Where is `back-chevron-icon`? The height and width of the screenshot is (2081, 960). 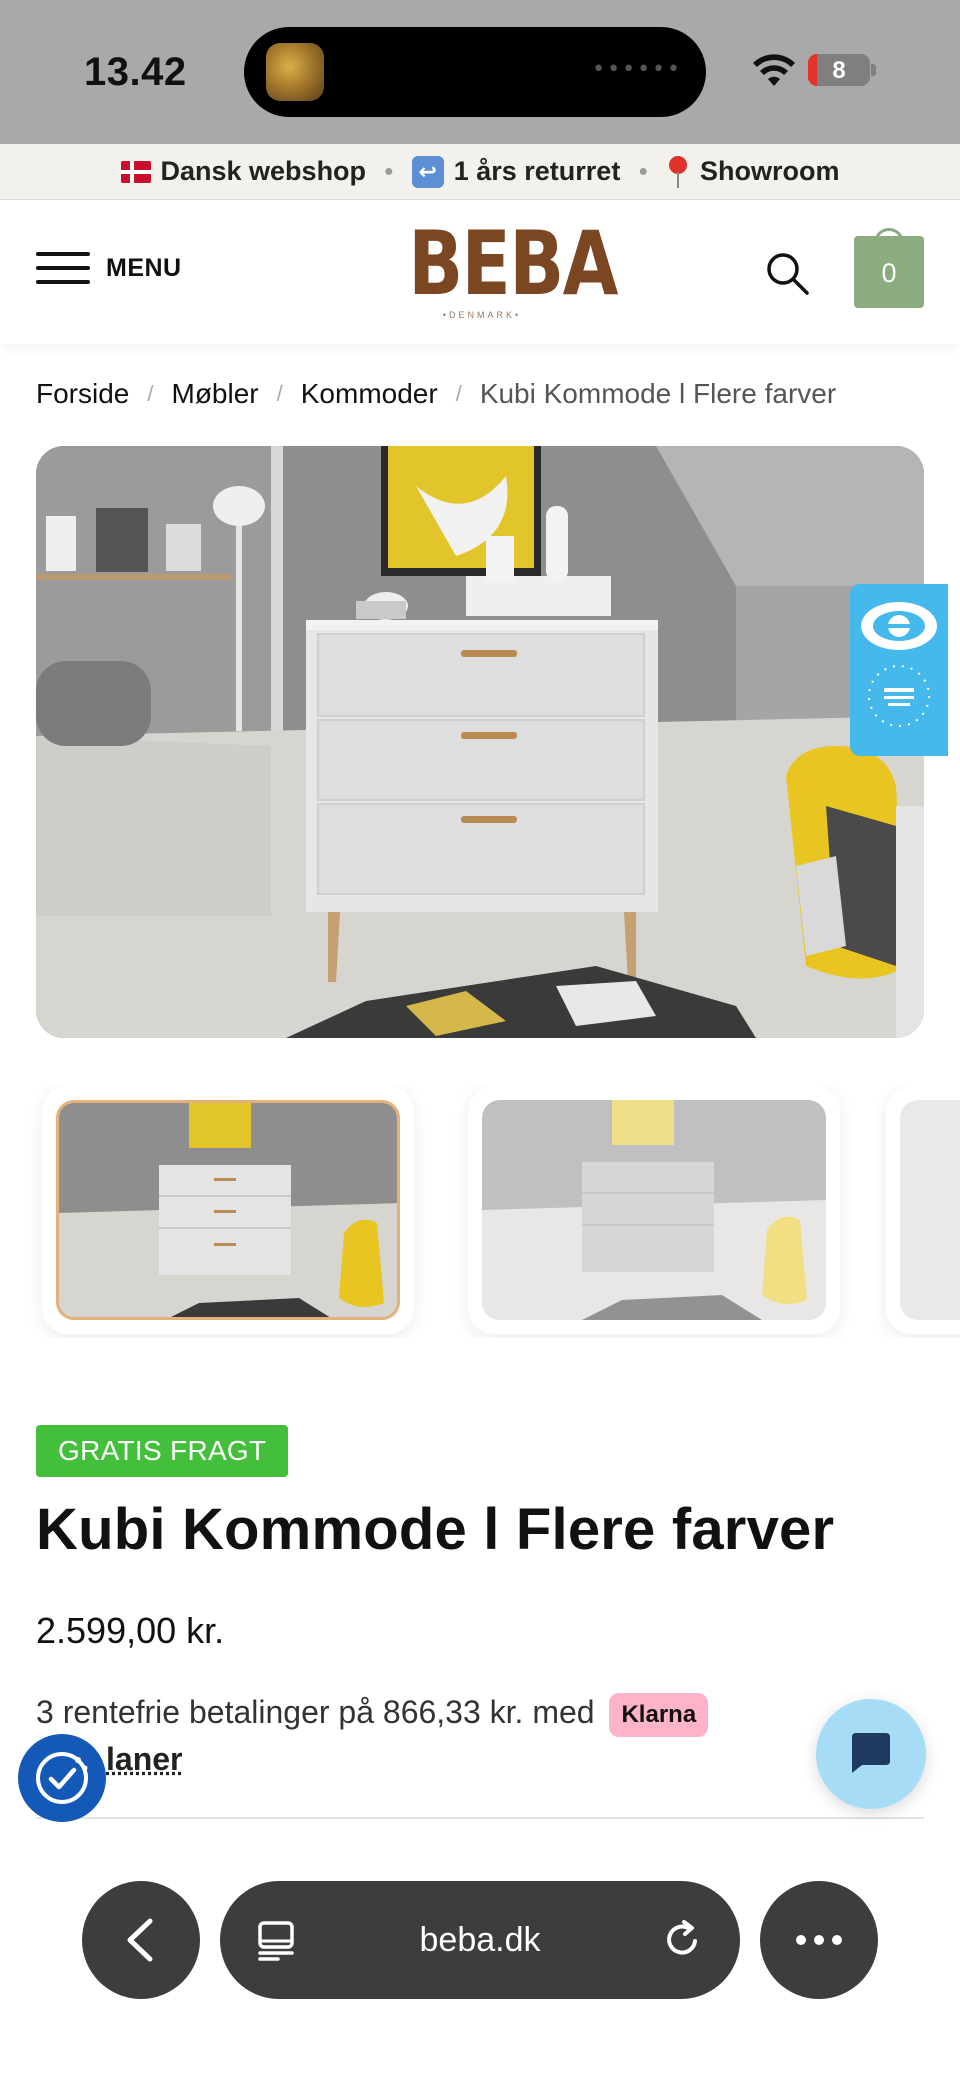
back-chevron-icon is located at coordinates (140, 1940).